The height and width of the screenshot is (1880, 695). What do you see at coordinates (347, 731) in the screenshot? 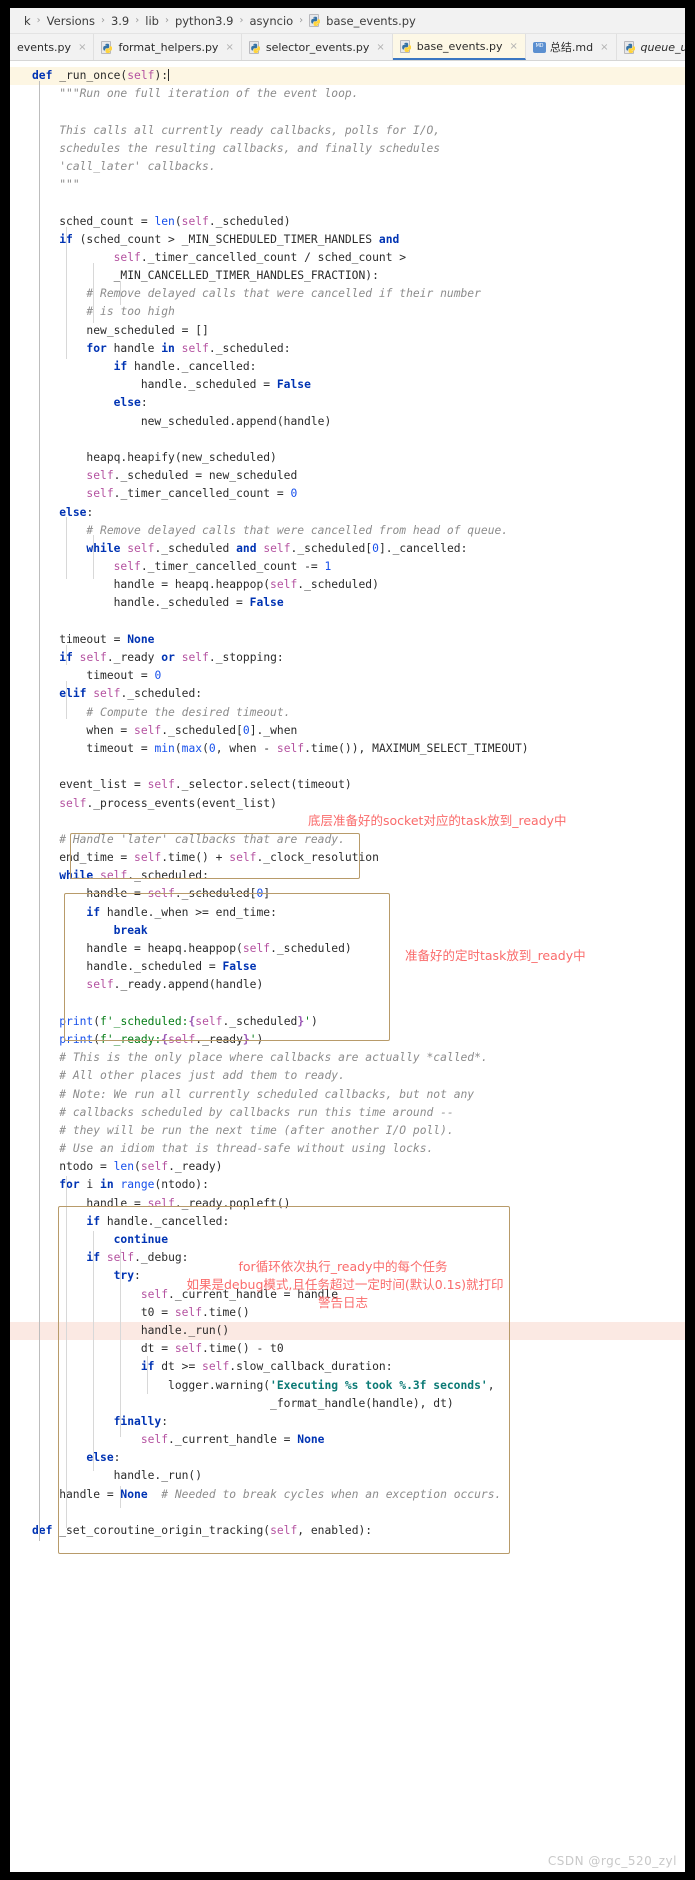
I see `code-line: when = self._scheduled[0]._when` at bounding box center [347, 731].